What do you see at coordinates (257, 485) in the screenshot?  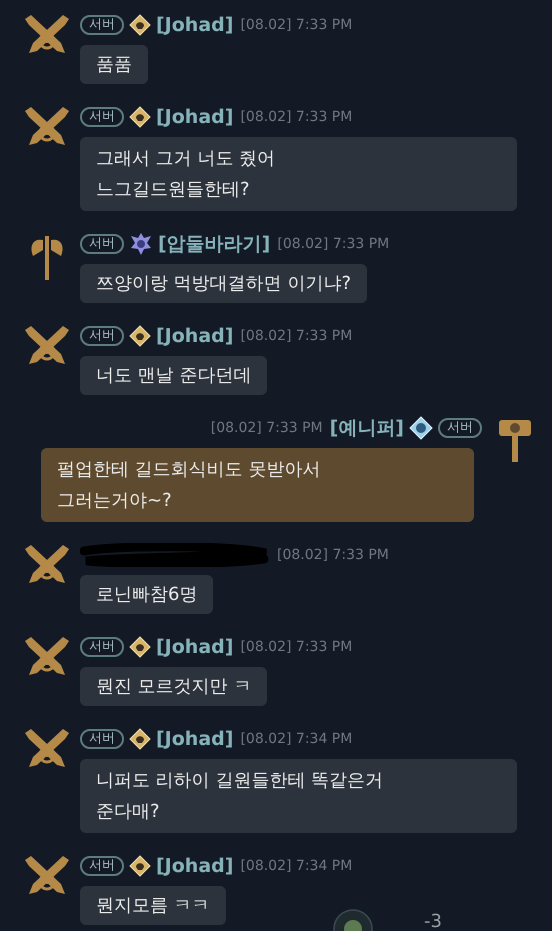 I see `message-bubble: 펄업한테 길드회식비도 못받아서 그러는거야~?` at bounding box center [257, 485].